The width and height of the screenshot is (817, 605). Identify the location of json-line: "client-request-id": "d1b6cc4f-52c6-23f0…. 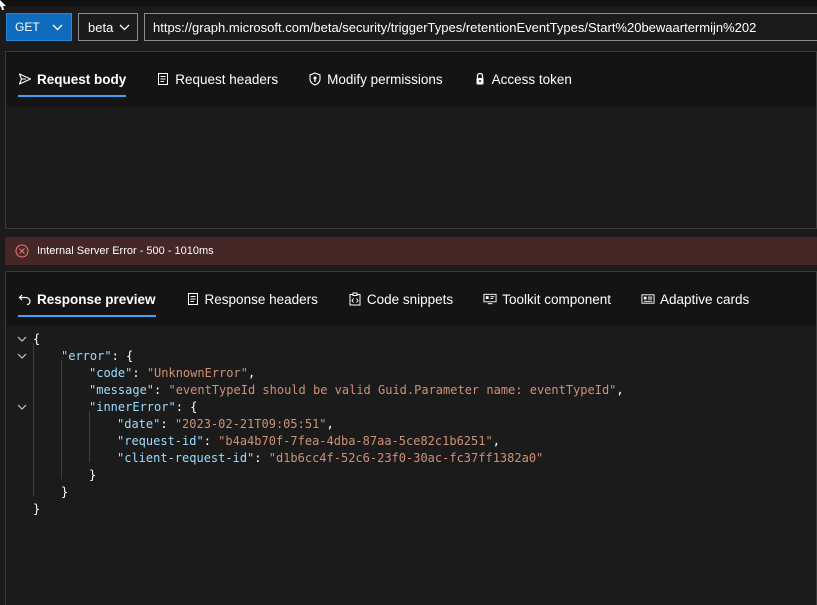
(330, 458).